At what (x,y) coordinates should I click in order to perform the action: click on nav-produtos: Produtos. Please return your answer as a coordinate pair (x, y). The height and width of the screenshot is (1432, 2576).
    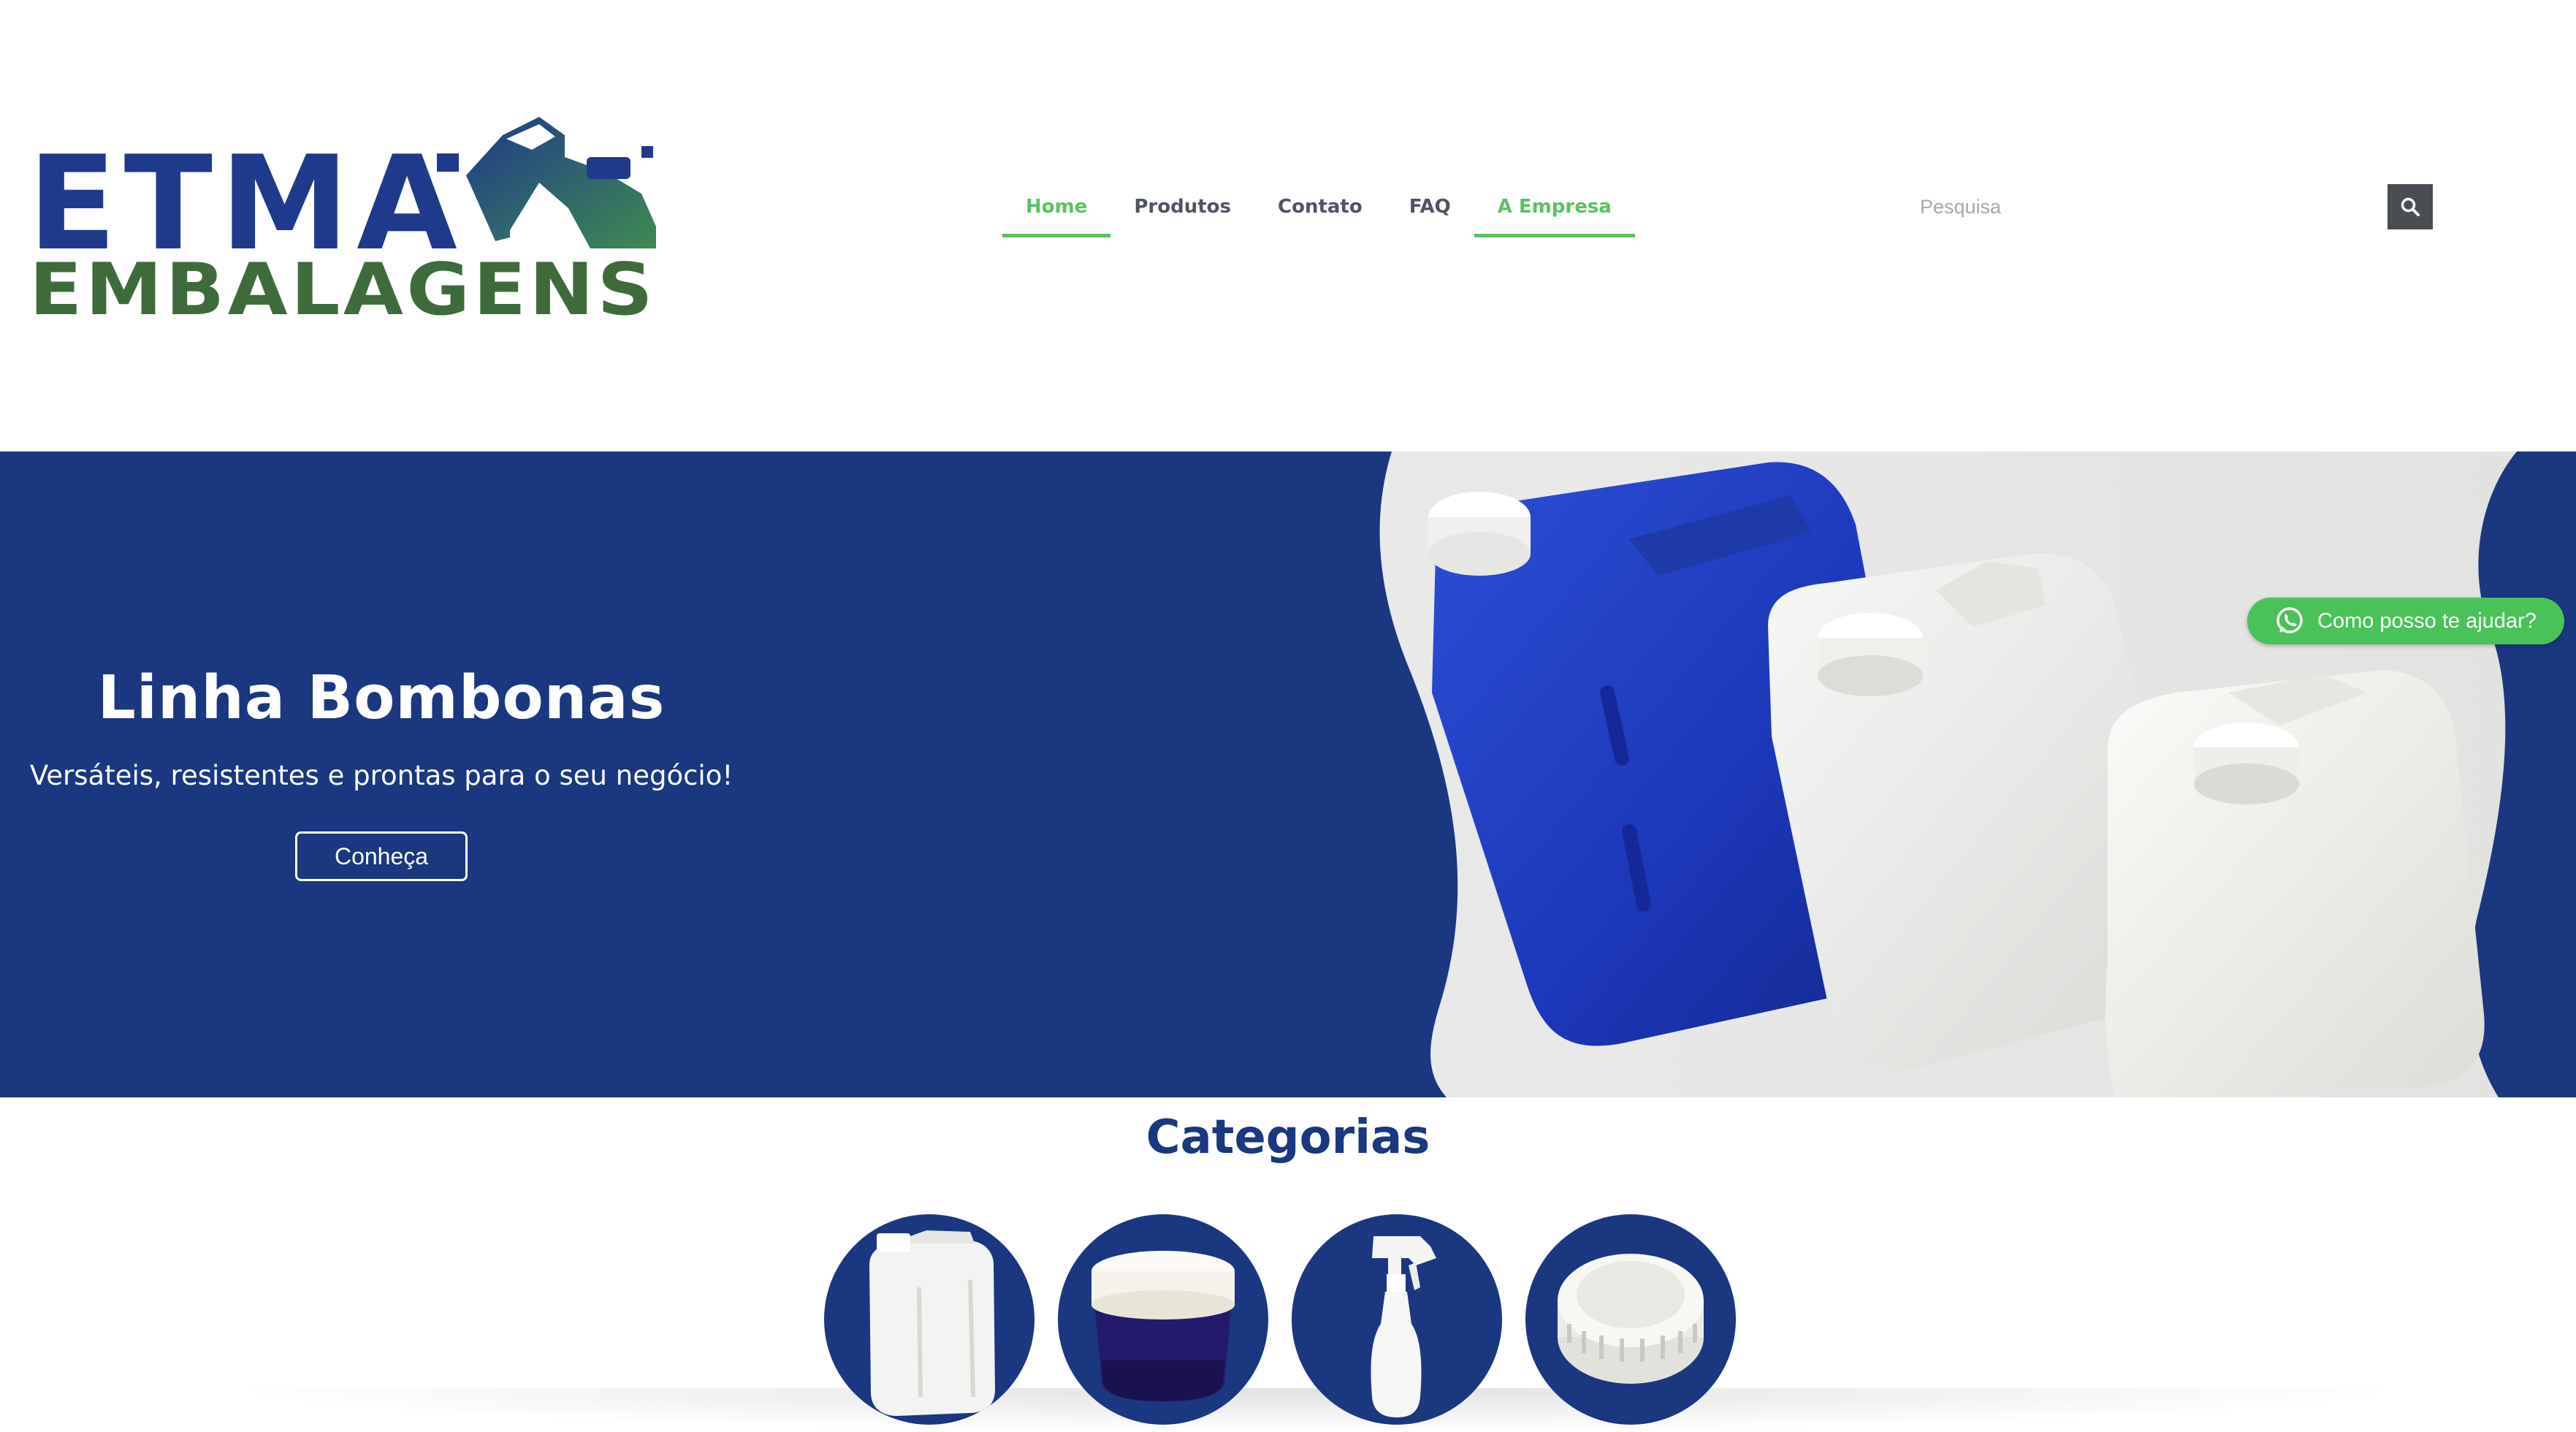
    Looking at the image, I should click on (1182, 211).